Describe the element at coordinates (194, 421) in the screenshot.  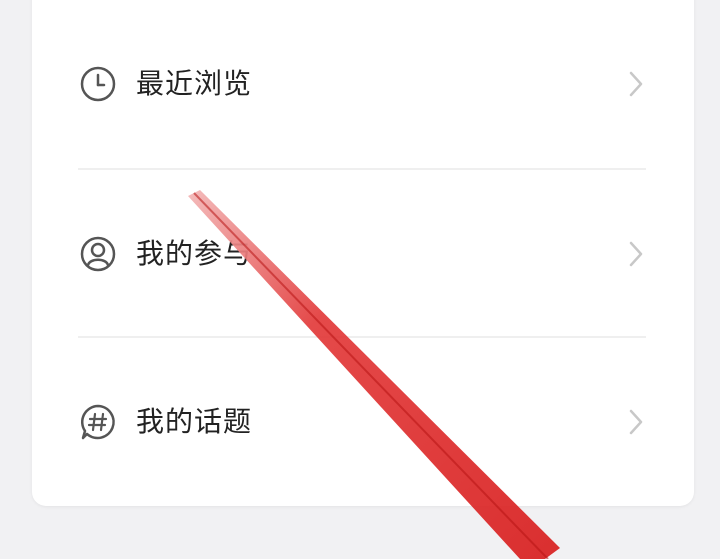
I see `menu-item-label: 我的话题` at that location.